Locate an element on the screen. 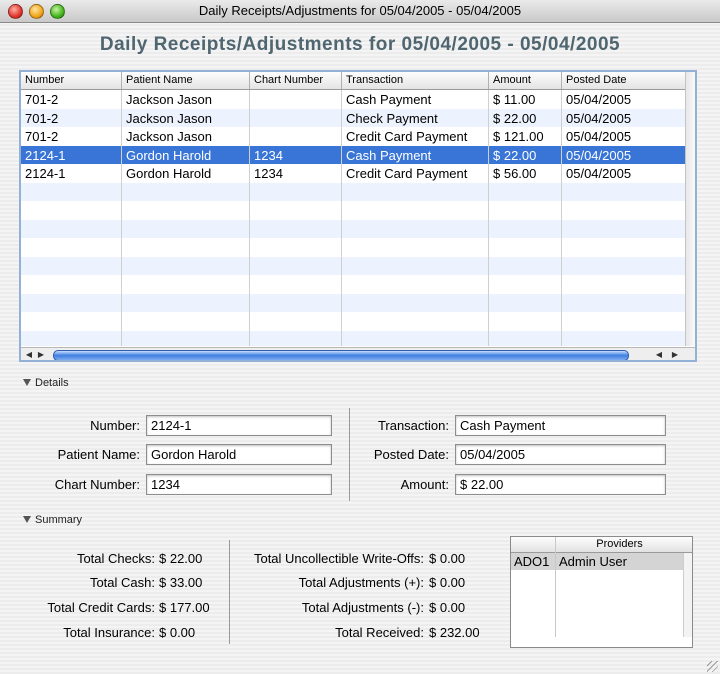  total-uncollectible-label: Total Uncollectible Write-Offs: is located at coordinates (338, 558).